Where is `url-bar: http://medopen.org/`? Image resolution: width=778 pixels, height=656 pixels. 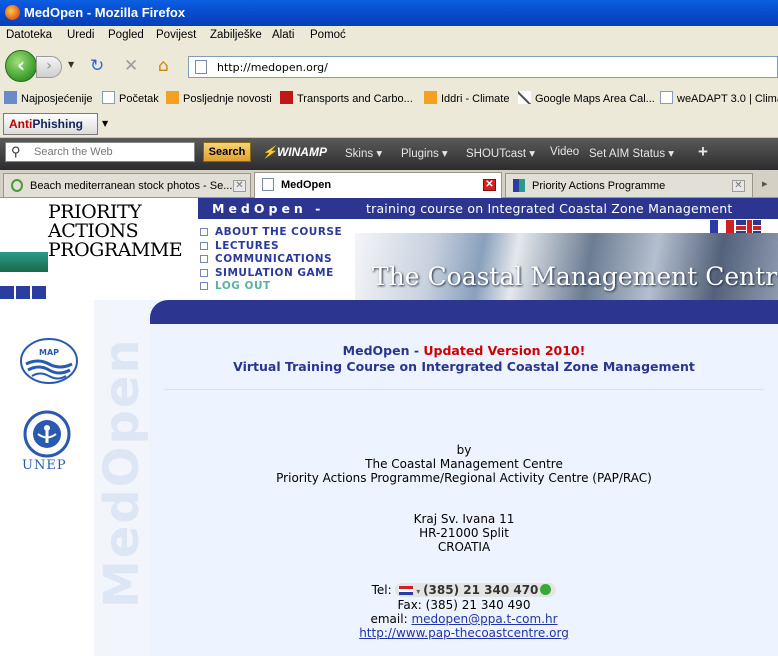
url-bar: http://medopen.org/ is located at coordinates (483, 67).